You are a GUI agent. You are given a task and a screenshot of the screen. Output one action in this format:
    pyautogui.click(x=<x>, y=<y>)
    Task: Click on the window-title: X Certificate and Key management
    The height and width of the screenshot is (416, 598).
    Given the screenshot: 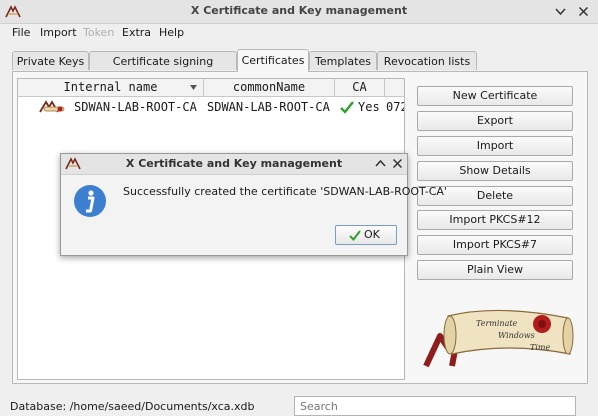 What is the action you would take?
    pyautogui.click(x=299, y=10)
    